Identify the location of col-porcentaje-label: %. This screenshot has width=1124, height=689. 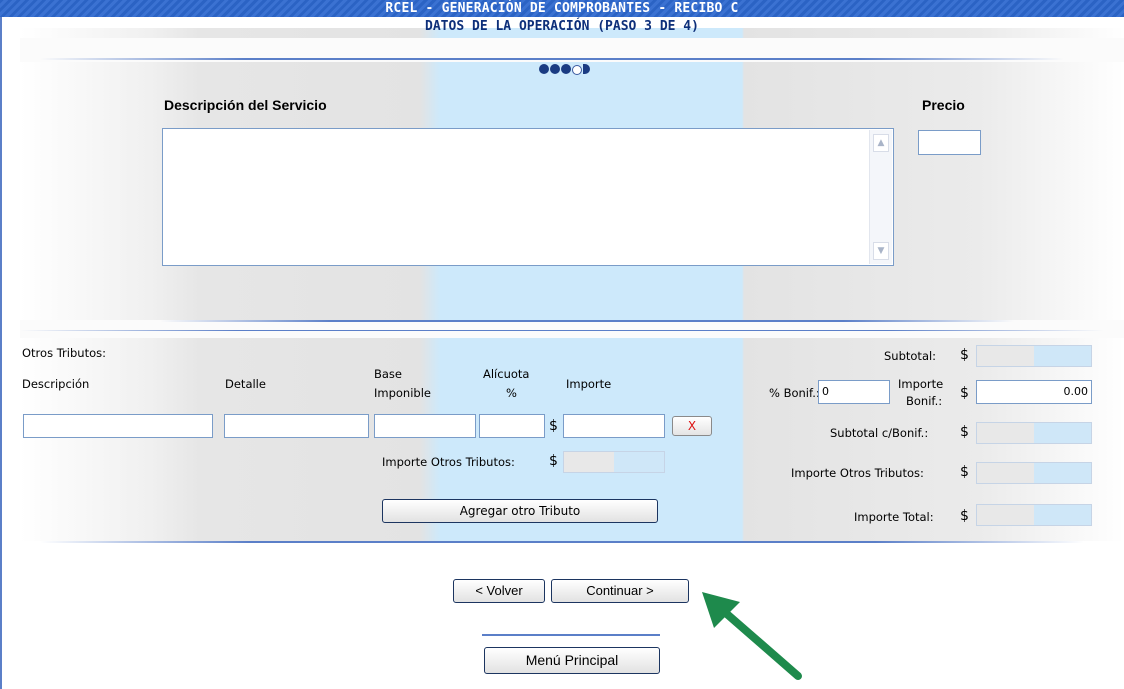
(511, 393).